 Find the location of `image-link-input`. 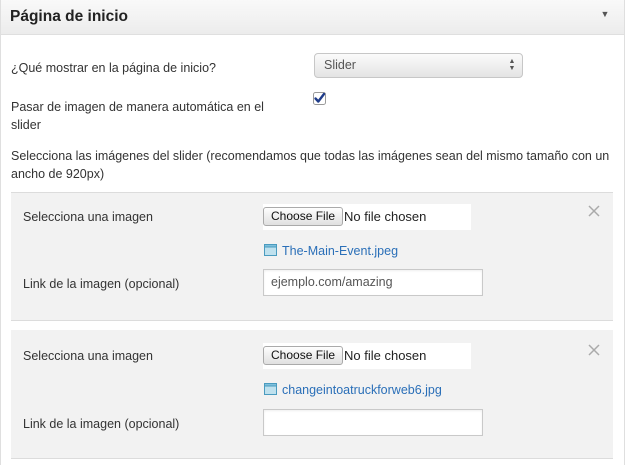

image-link-input is located at coordinates (373, 422).